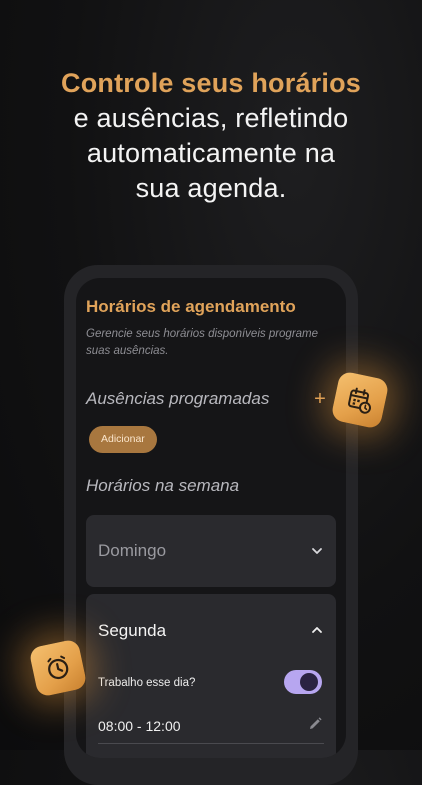 The image size is (422, 785). What do you see at coordinates (211, 153) in the screenshot?
I see `headline-line-3: automaticamente na` at bounding box center [211, 153].